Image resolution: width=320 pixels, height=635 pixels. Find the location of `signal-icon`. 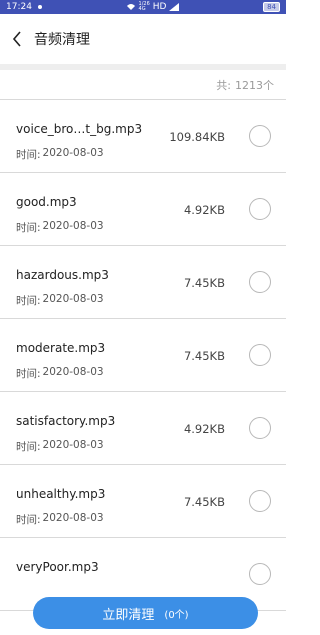

signal-icon is located at coordinates (174, 7).